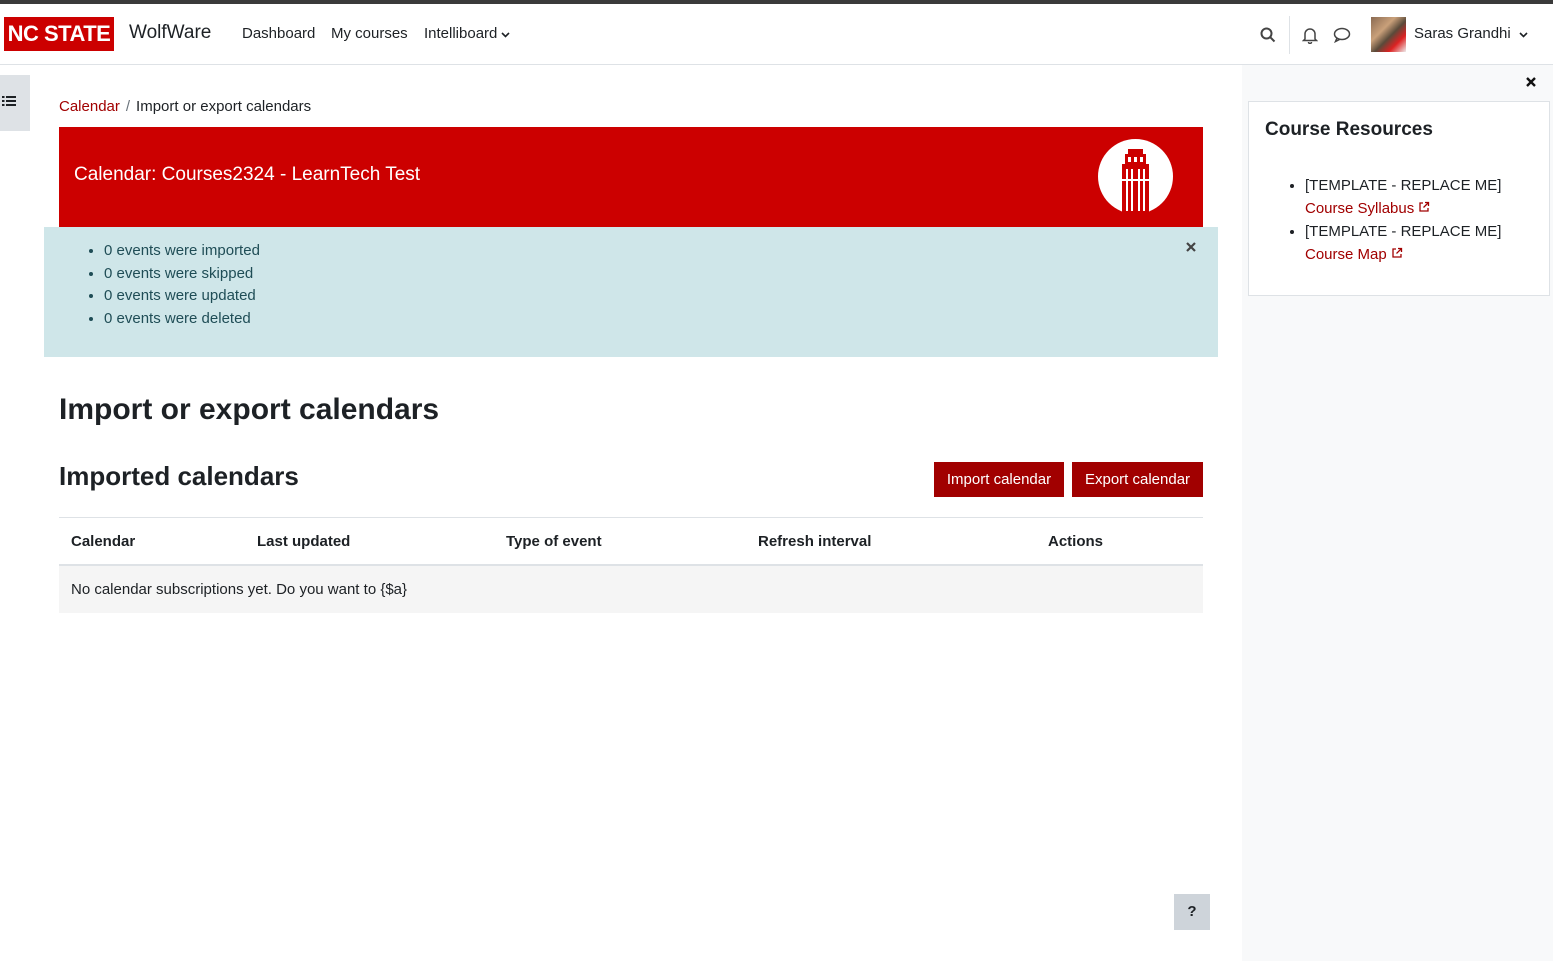 This screenshot has height=961, width=1553. Describe the element at coordinates (9, 103) in the screenshot. I see `list-icon` at that location.